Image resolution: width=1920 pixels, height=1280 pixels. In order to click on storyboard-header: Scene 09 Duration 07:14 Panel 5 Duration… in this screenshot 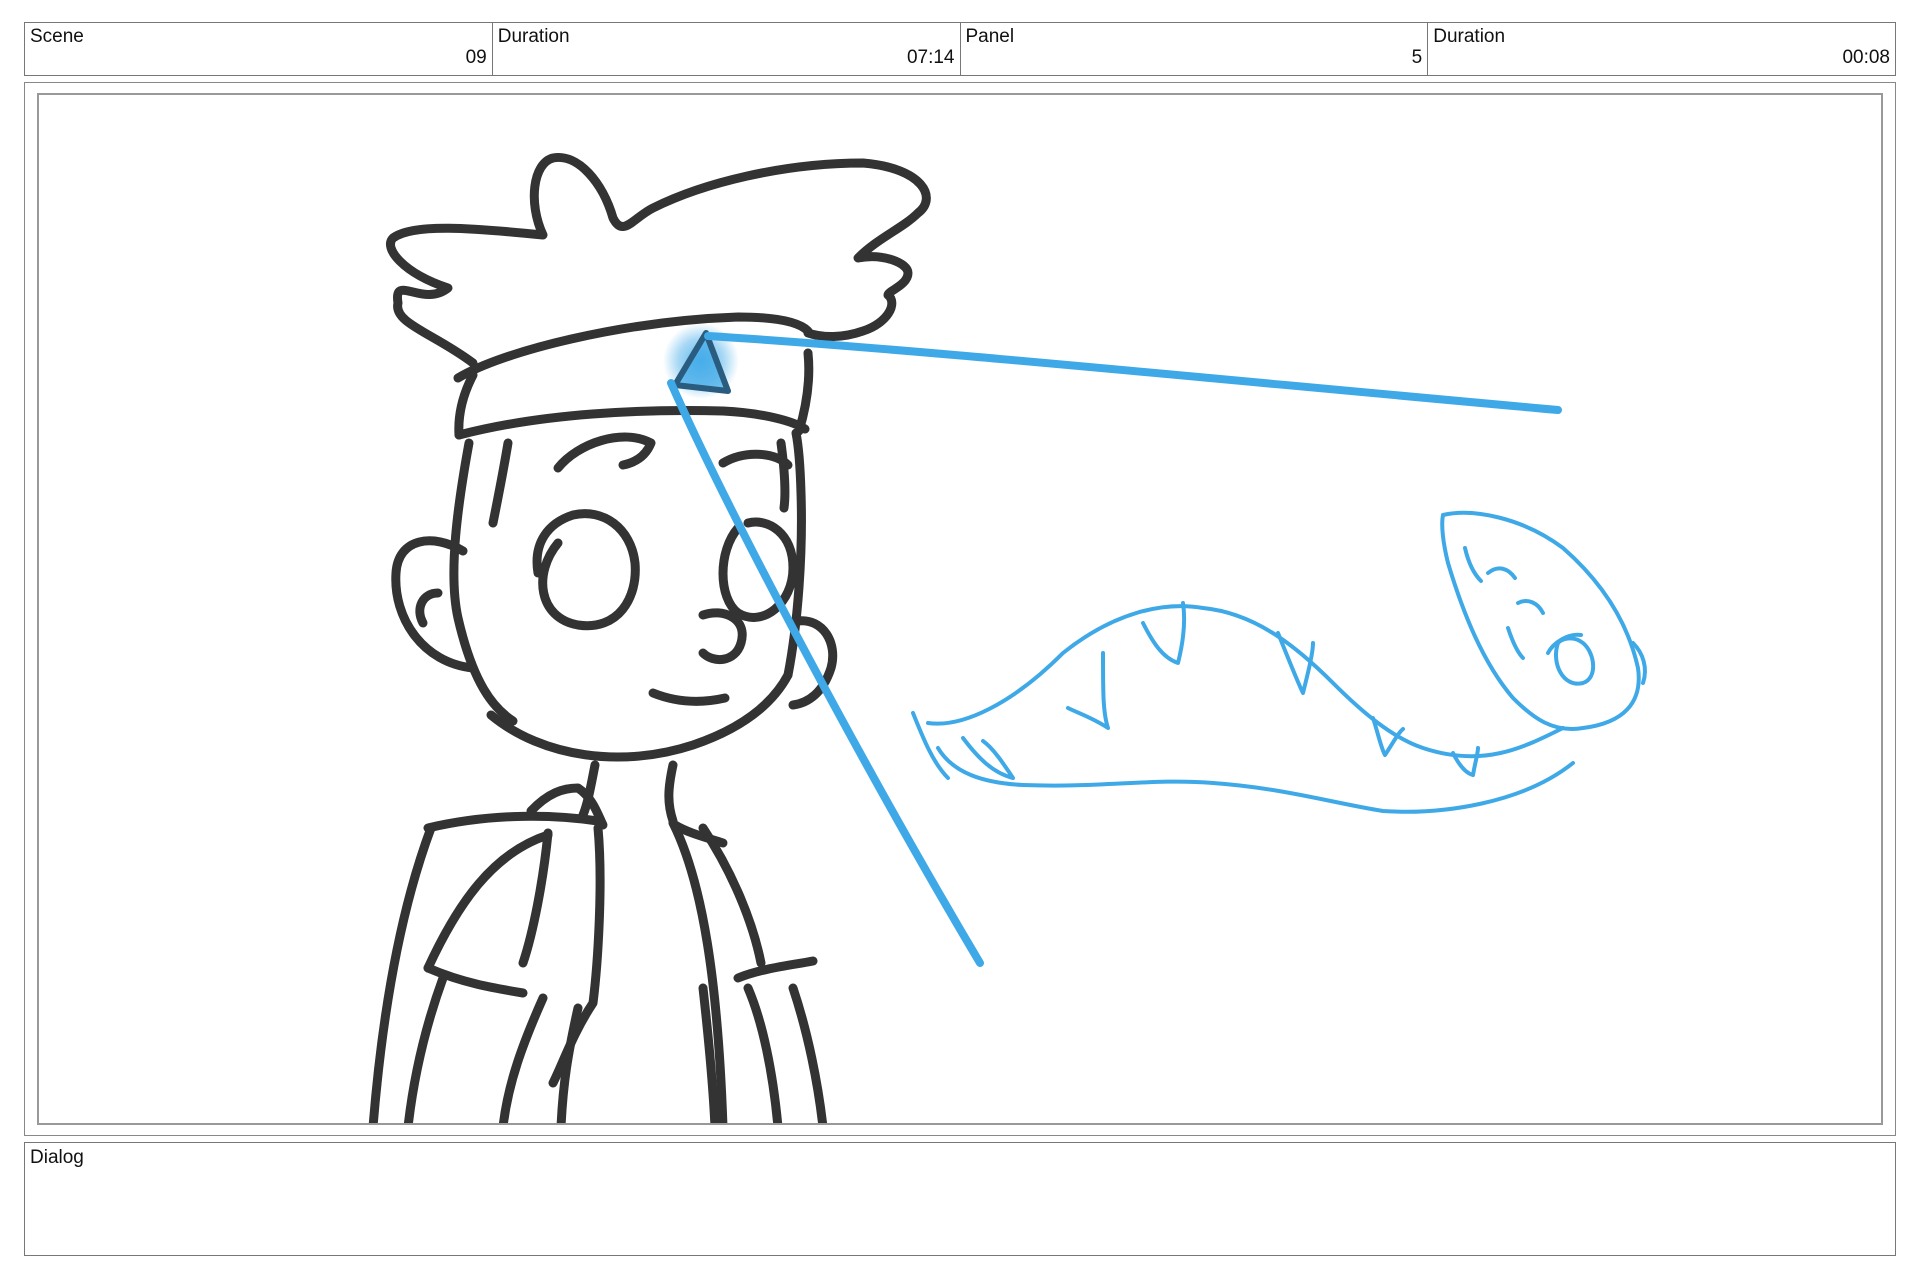, I will do `click(960, 49)`.